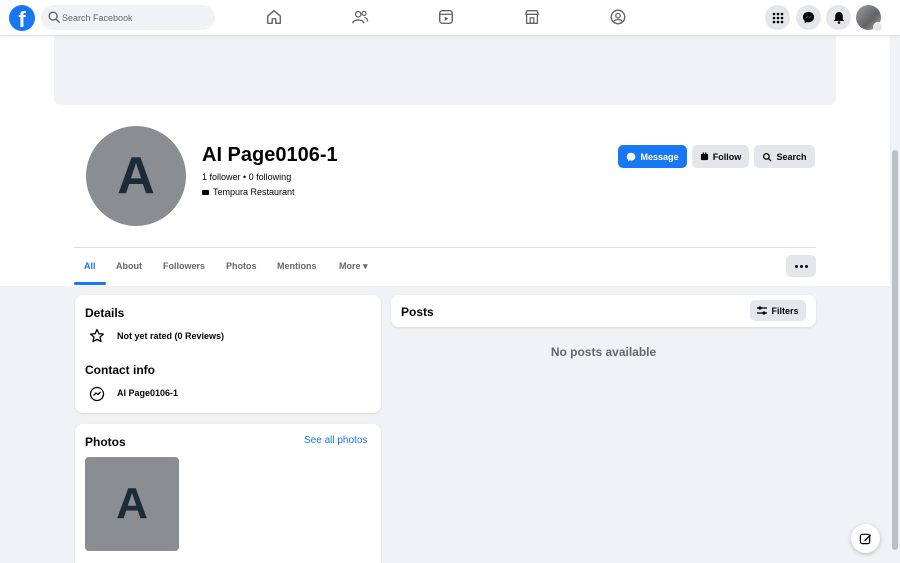 The width and height of the screenshot is (900, 563). What do you see at coordinates (147, 393) in the screenshot?
I see `contact-messenger: AI Page0106-1` at bounding box center [147, 393].